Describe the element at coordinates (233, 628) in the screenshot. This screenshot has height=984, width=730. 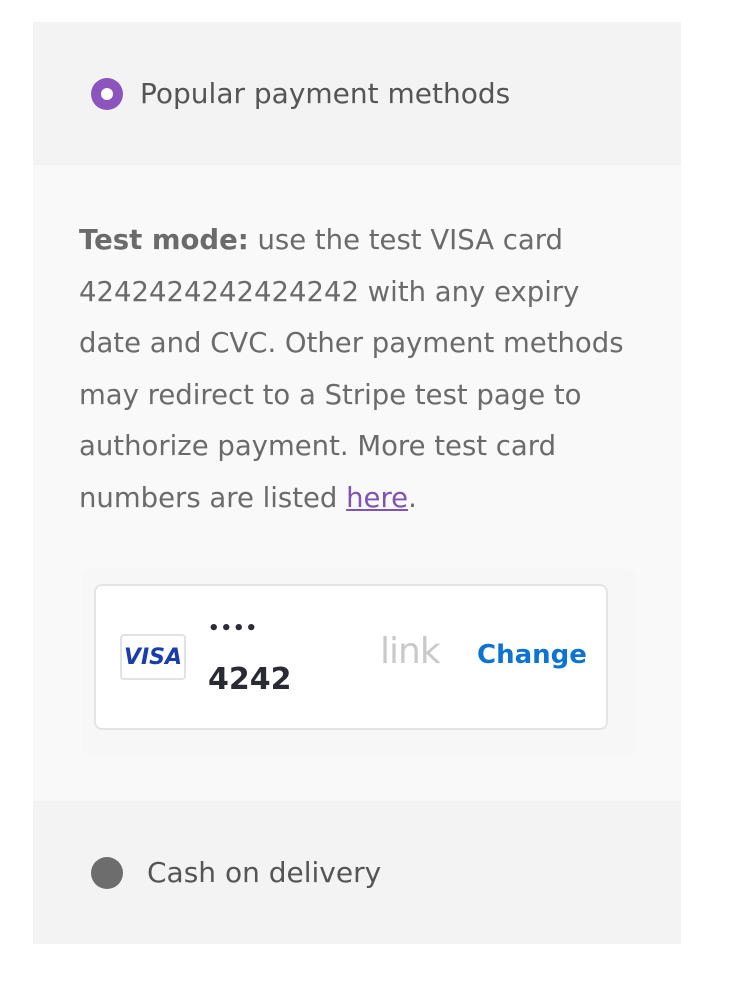
I see `card-masked-dots: ••••` at that location.